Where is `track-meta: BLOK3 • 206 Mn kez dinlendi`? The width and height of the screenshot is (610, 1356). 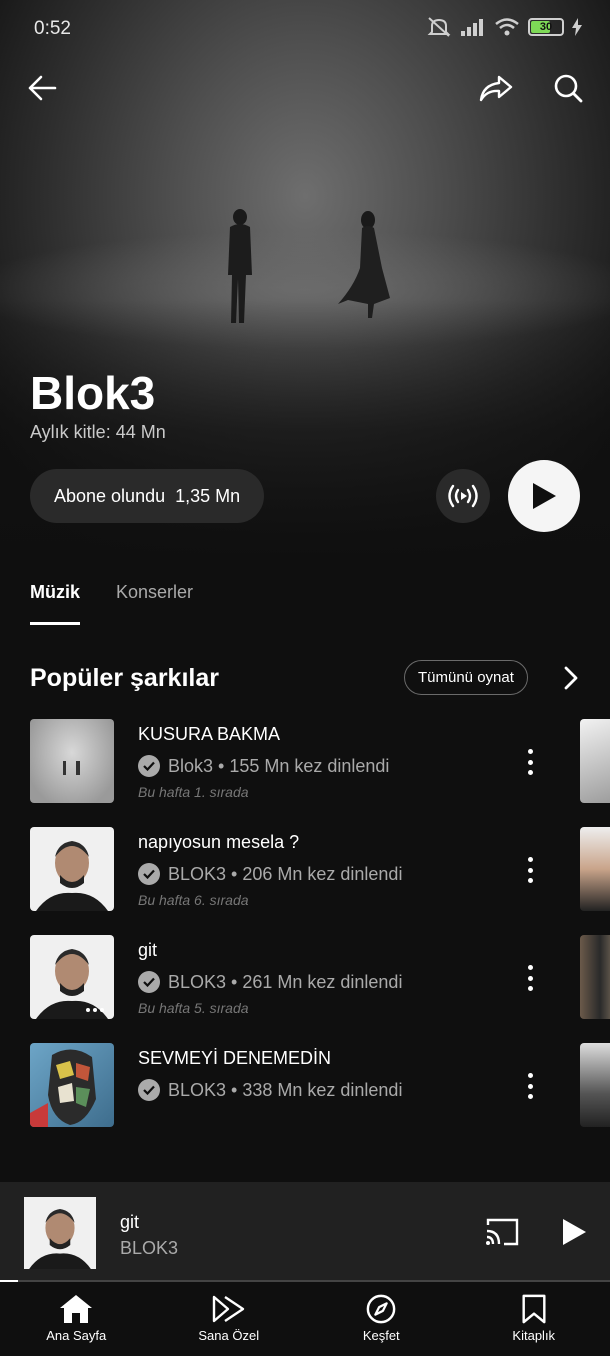 track-meta: BLOK3 • 206 Mn kez dinlendi is located at coordinates (270, 874).